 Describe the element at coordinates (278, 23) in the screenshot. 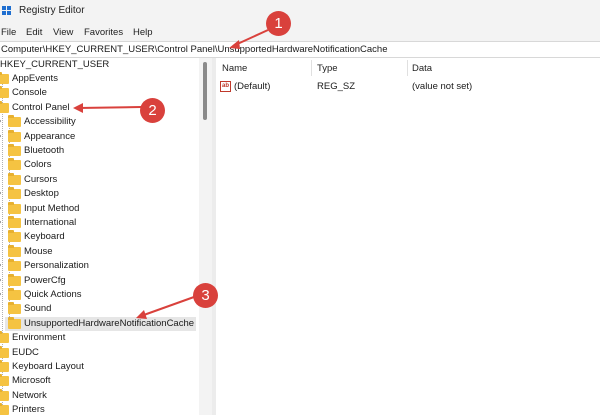

I see `annotation-badge-1: 1` at that location.